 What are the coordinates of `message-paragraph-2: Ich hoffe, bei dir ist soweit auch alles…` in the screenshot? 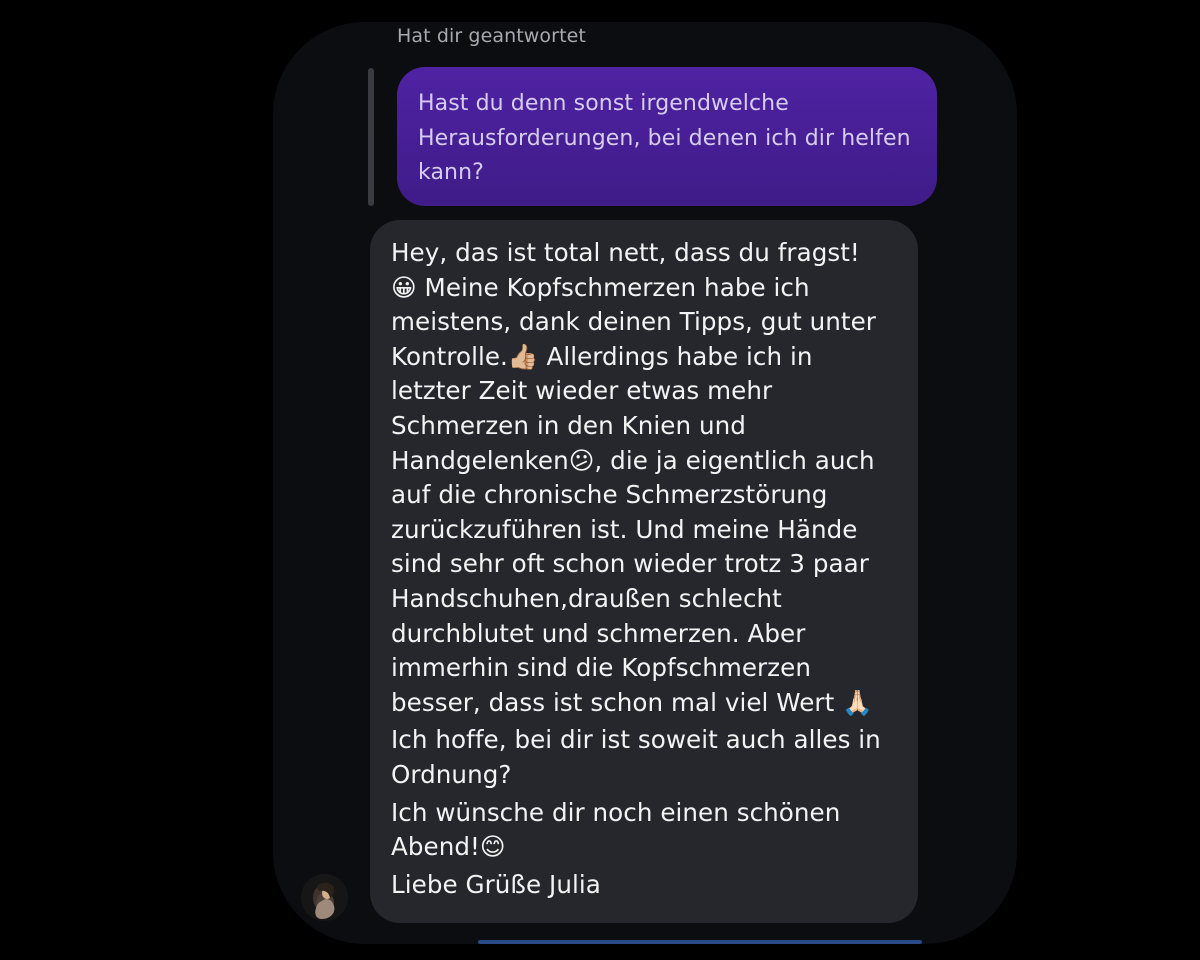 It's located at (636, 757).